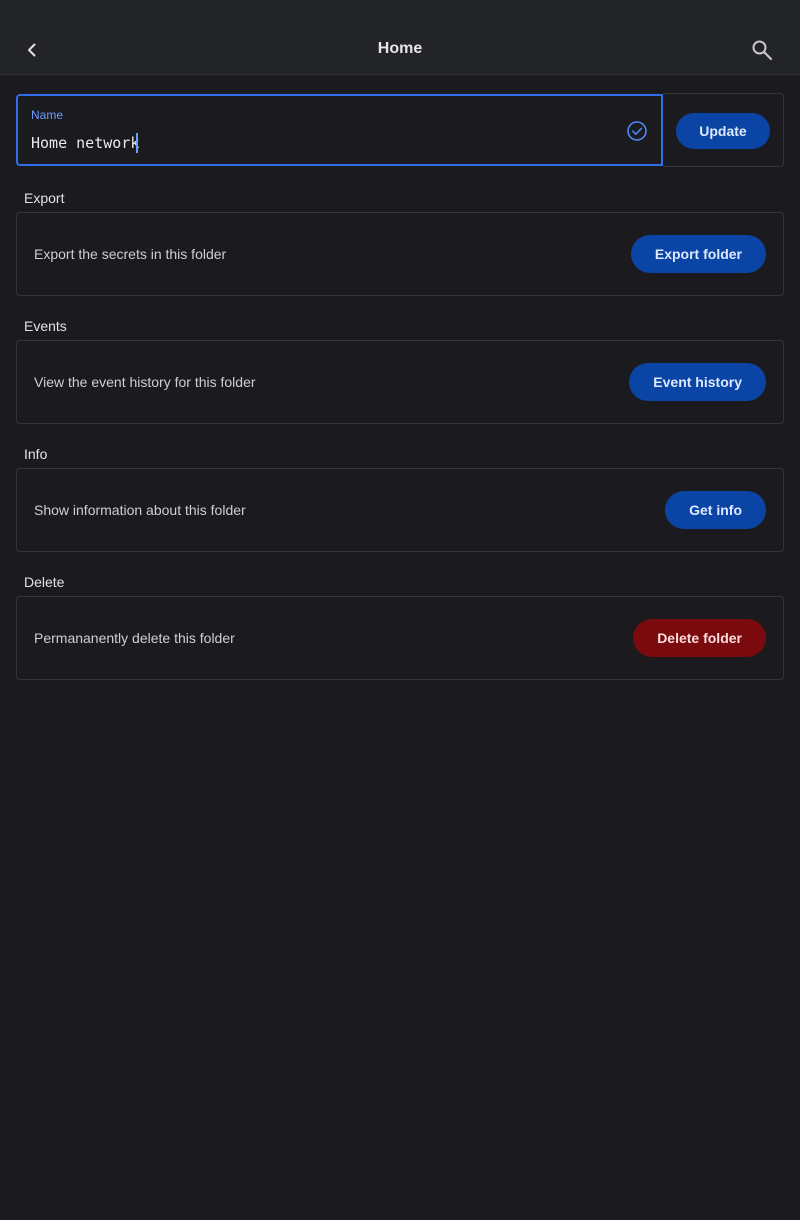 Image resolution: width=800 pixels, height=1220 pixels. What do you see at coordinates (698, 254) in the screenshot?
I see `export-folder-button: Export folder` at bounding box center [698, 254].